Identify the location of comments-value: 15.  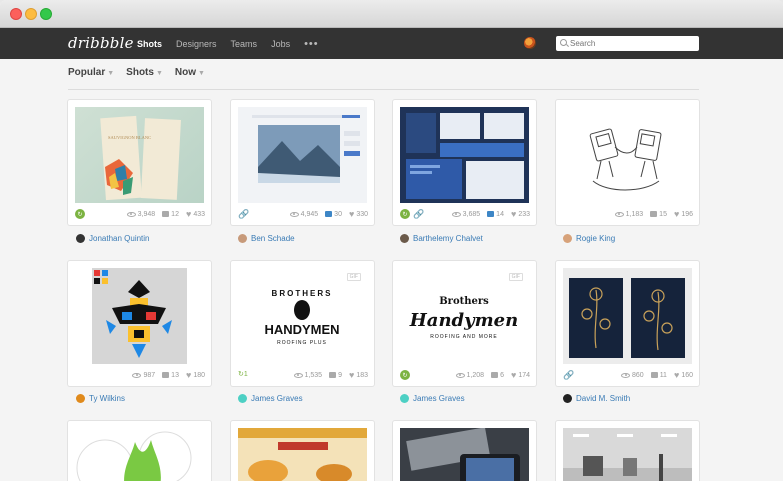
(663, 214).